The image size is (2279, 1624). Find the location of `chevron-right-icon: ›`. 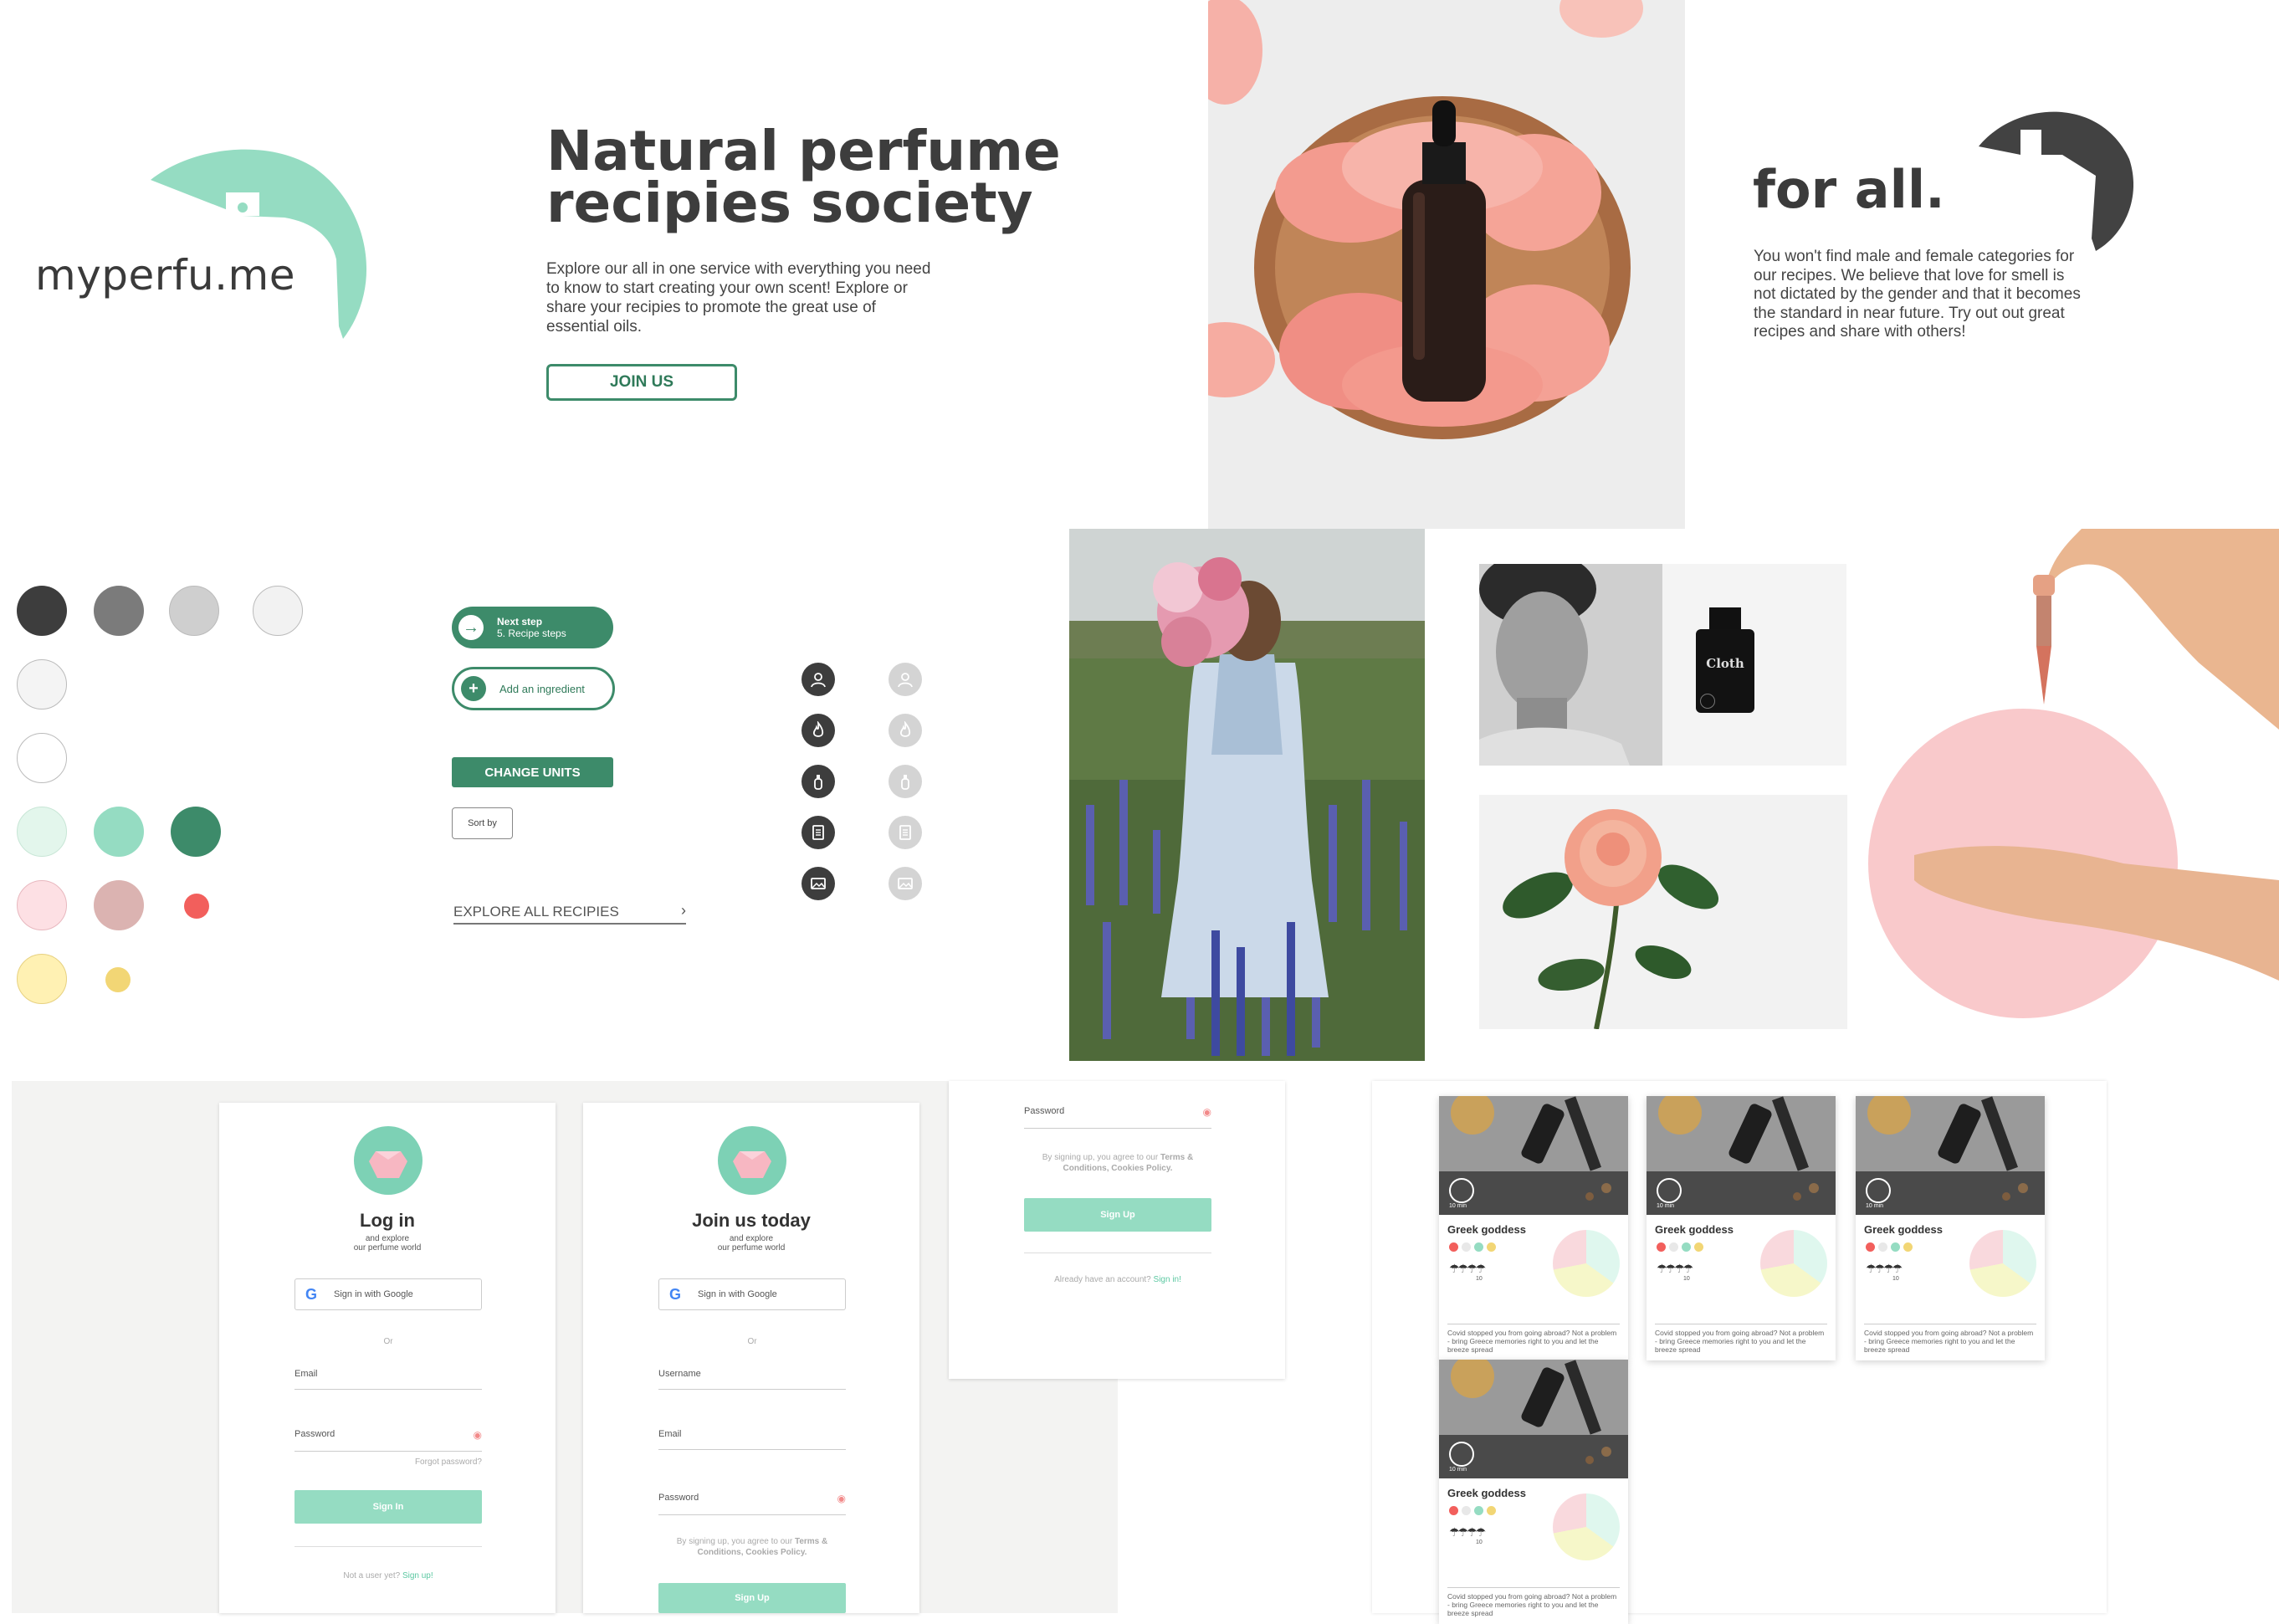

chevron-right-icon: › is located at coordinates (683, 910).